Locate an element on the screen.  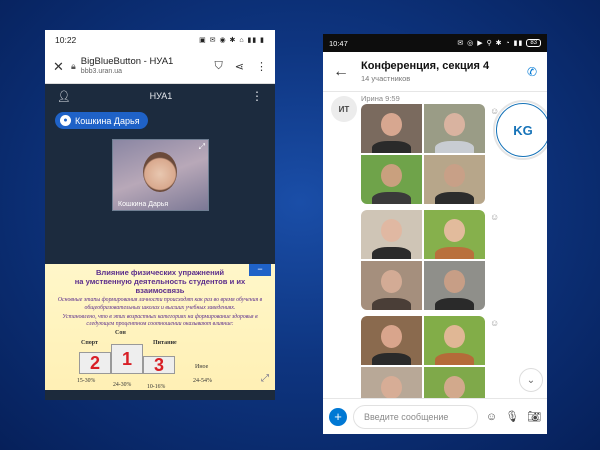
bookmark-icon: ⛉ is located at coordinates (219, 66).